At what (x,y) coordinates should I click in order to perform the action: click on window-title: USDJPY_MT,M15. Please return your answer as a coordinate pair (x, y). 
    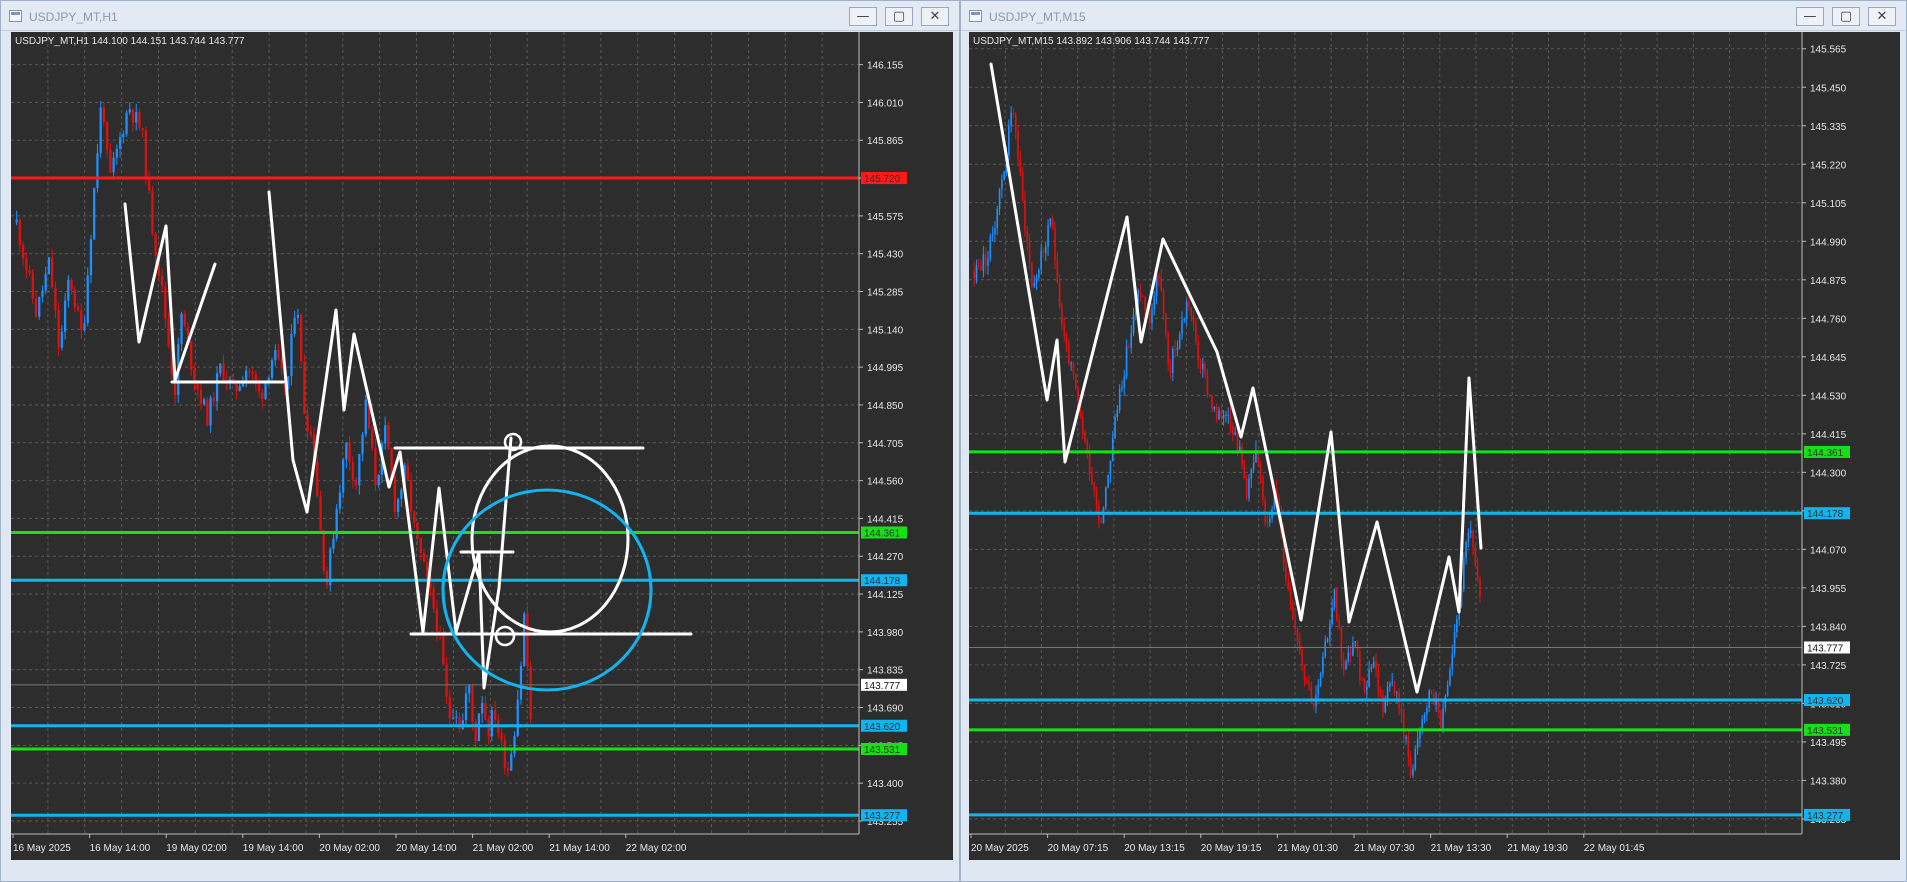
    Looking at the image, I should click on (1037, 17).